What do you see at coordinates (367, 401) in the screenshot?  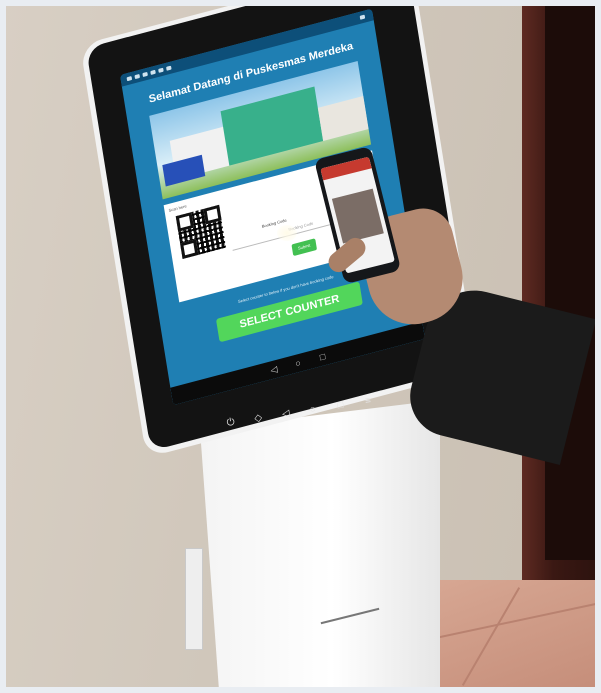 I see `menu-icon: ≡` at bounding box center [367, 401].